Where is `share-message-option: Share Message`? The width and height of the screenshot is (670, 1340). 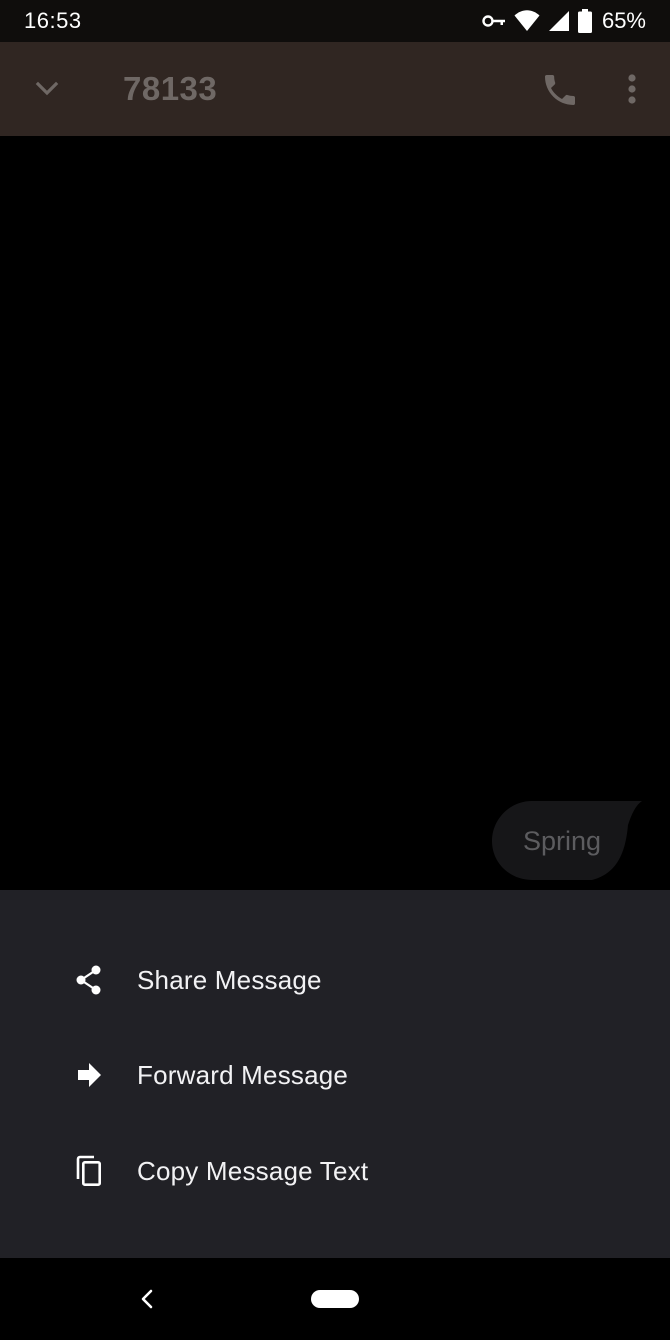
share-message-option: Share Message is located at coordinates (335, 980).